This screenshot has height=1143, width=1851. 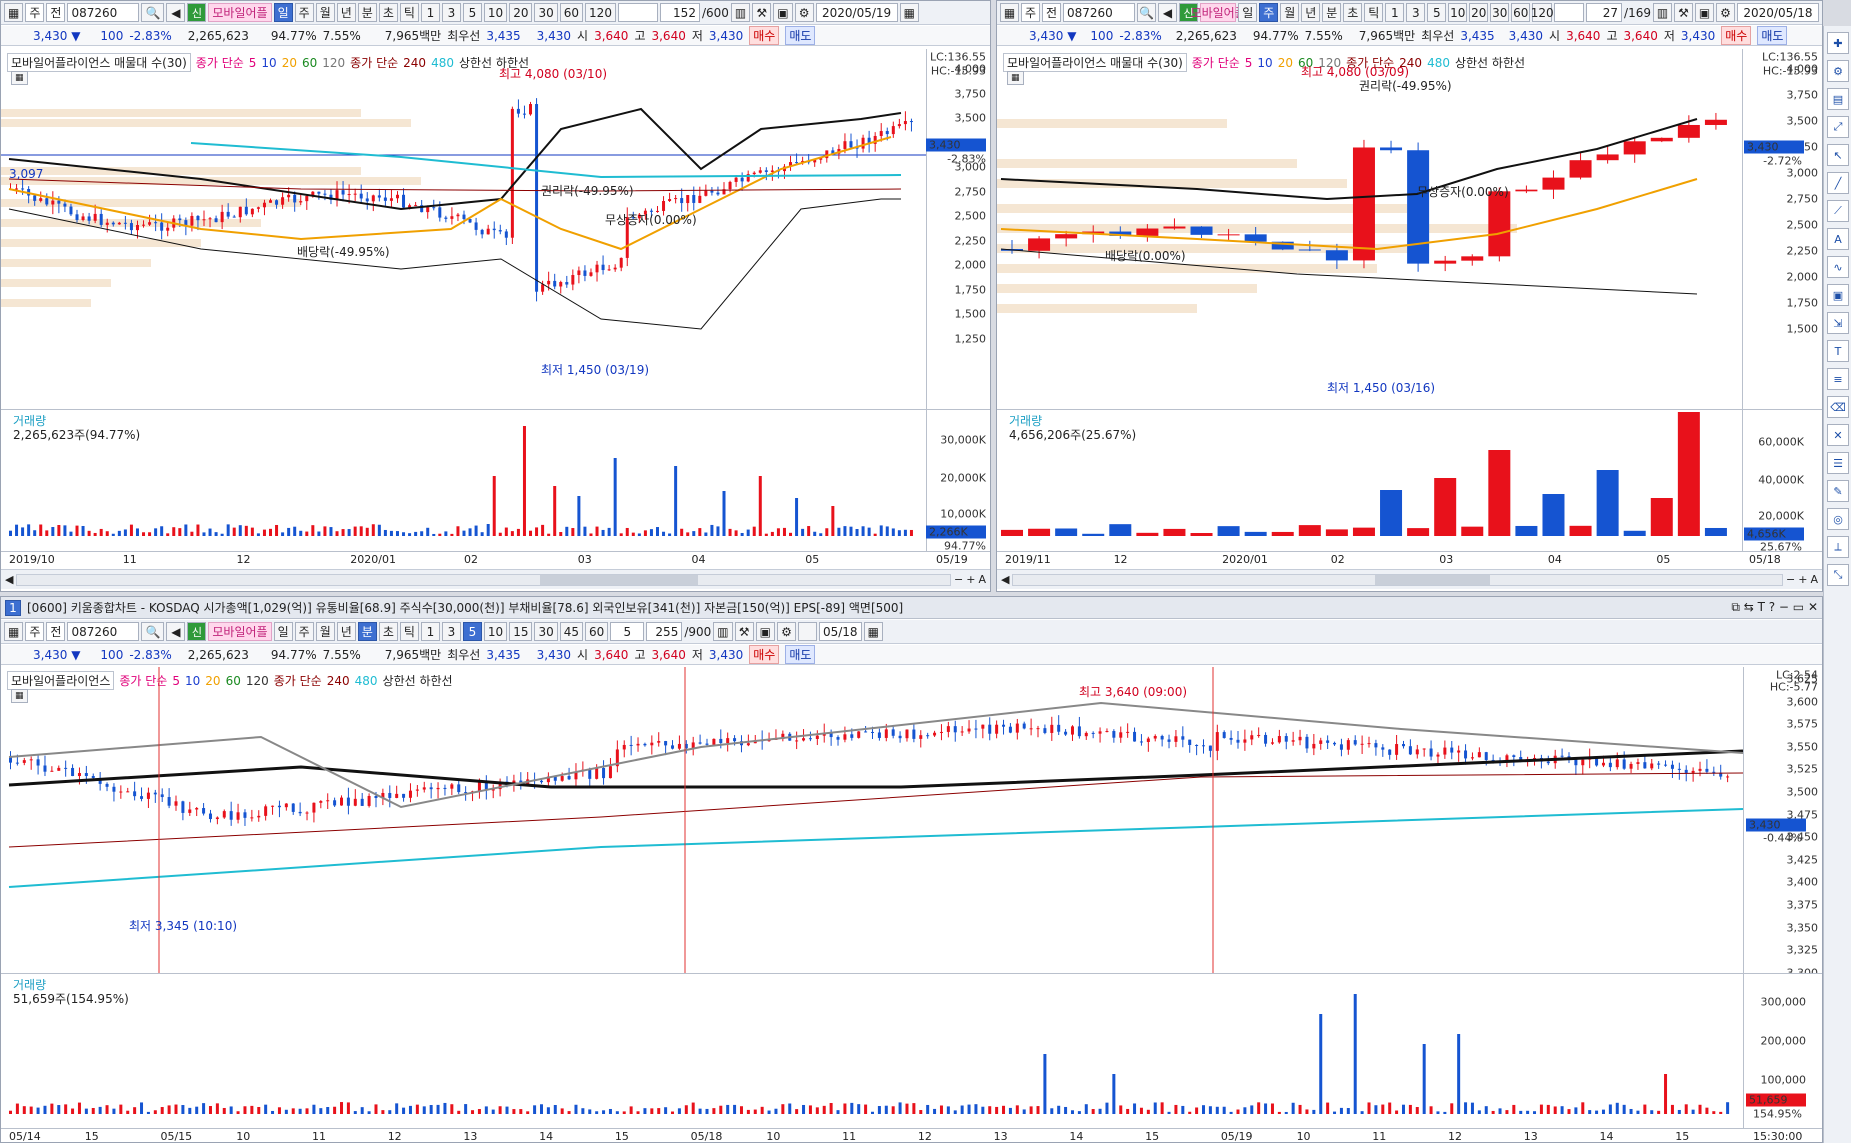 I want to click on zoom-icon: ⤢, so click(x=1838, y=127).